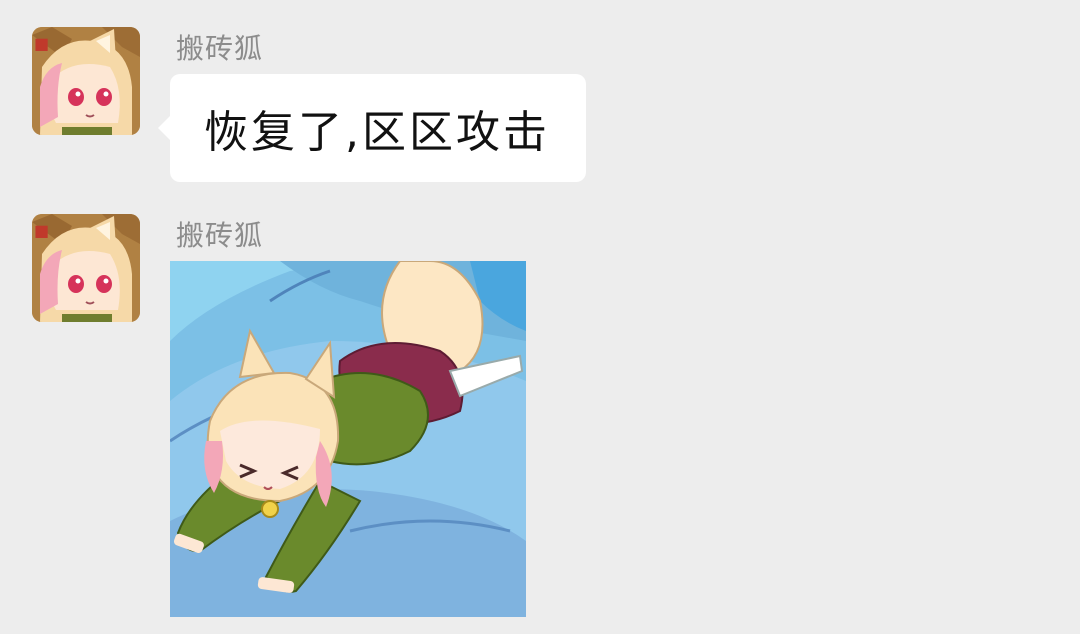 Image resolution: width=1080 pixels, height=634 pixels. I want to click on message-bubble: 恢复了,区区攻击, so click(372, 128).